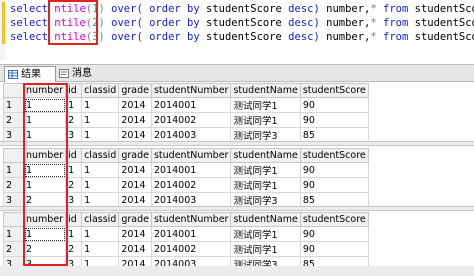 This screenshot has width=474, height=276. What do you see at coordinates (3, 23) in the screenshot?
I see `change-marker` at bounding box center [3, 23].